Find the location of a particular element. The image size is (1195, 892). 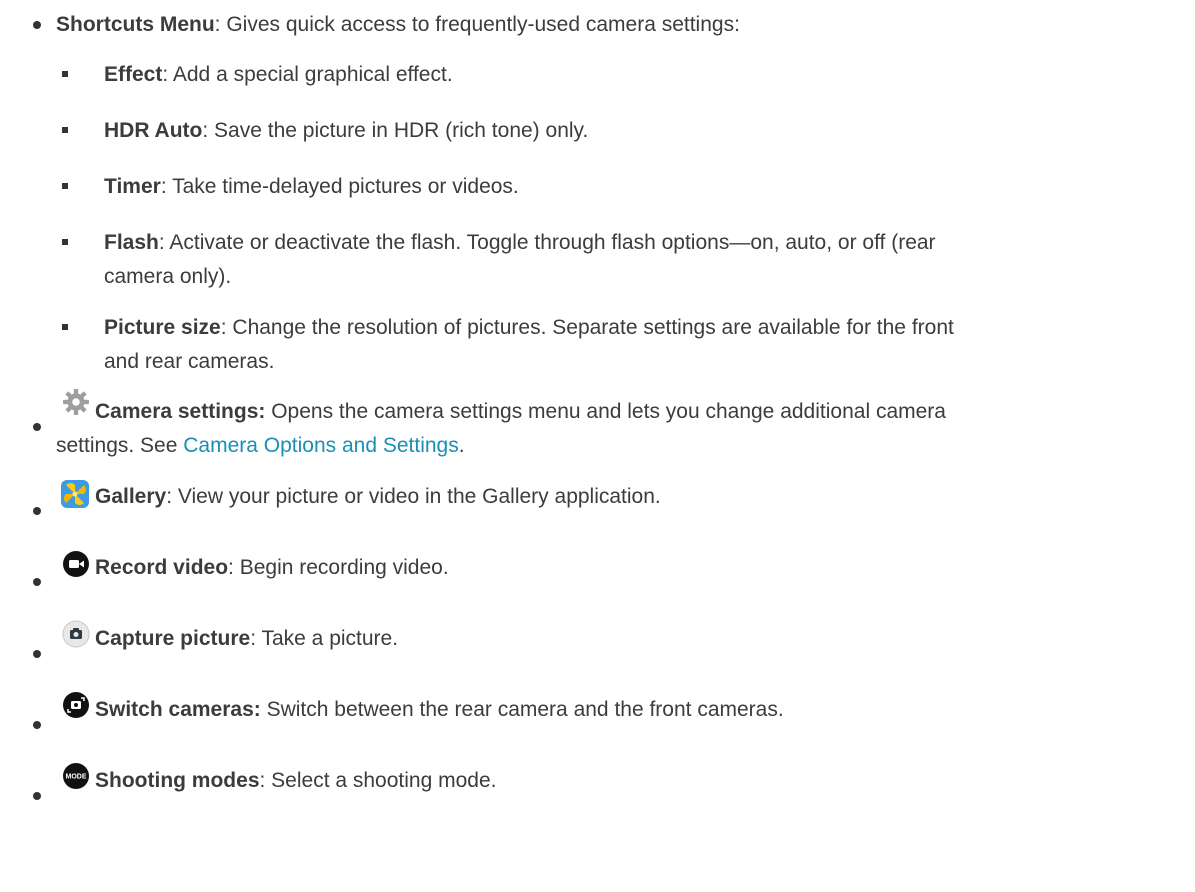

gallery-icon is located at coordinates (75, 494).